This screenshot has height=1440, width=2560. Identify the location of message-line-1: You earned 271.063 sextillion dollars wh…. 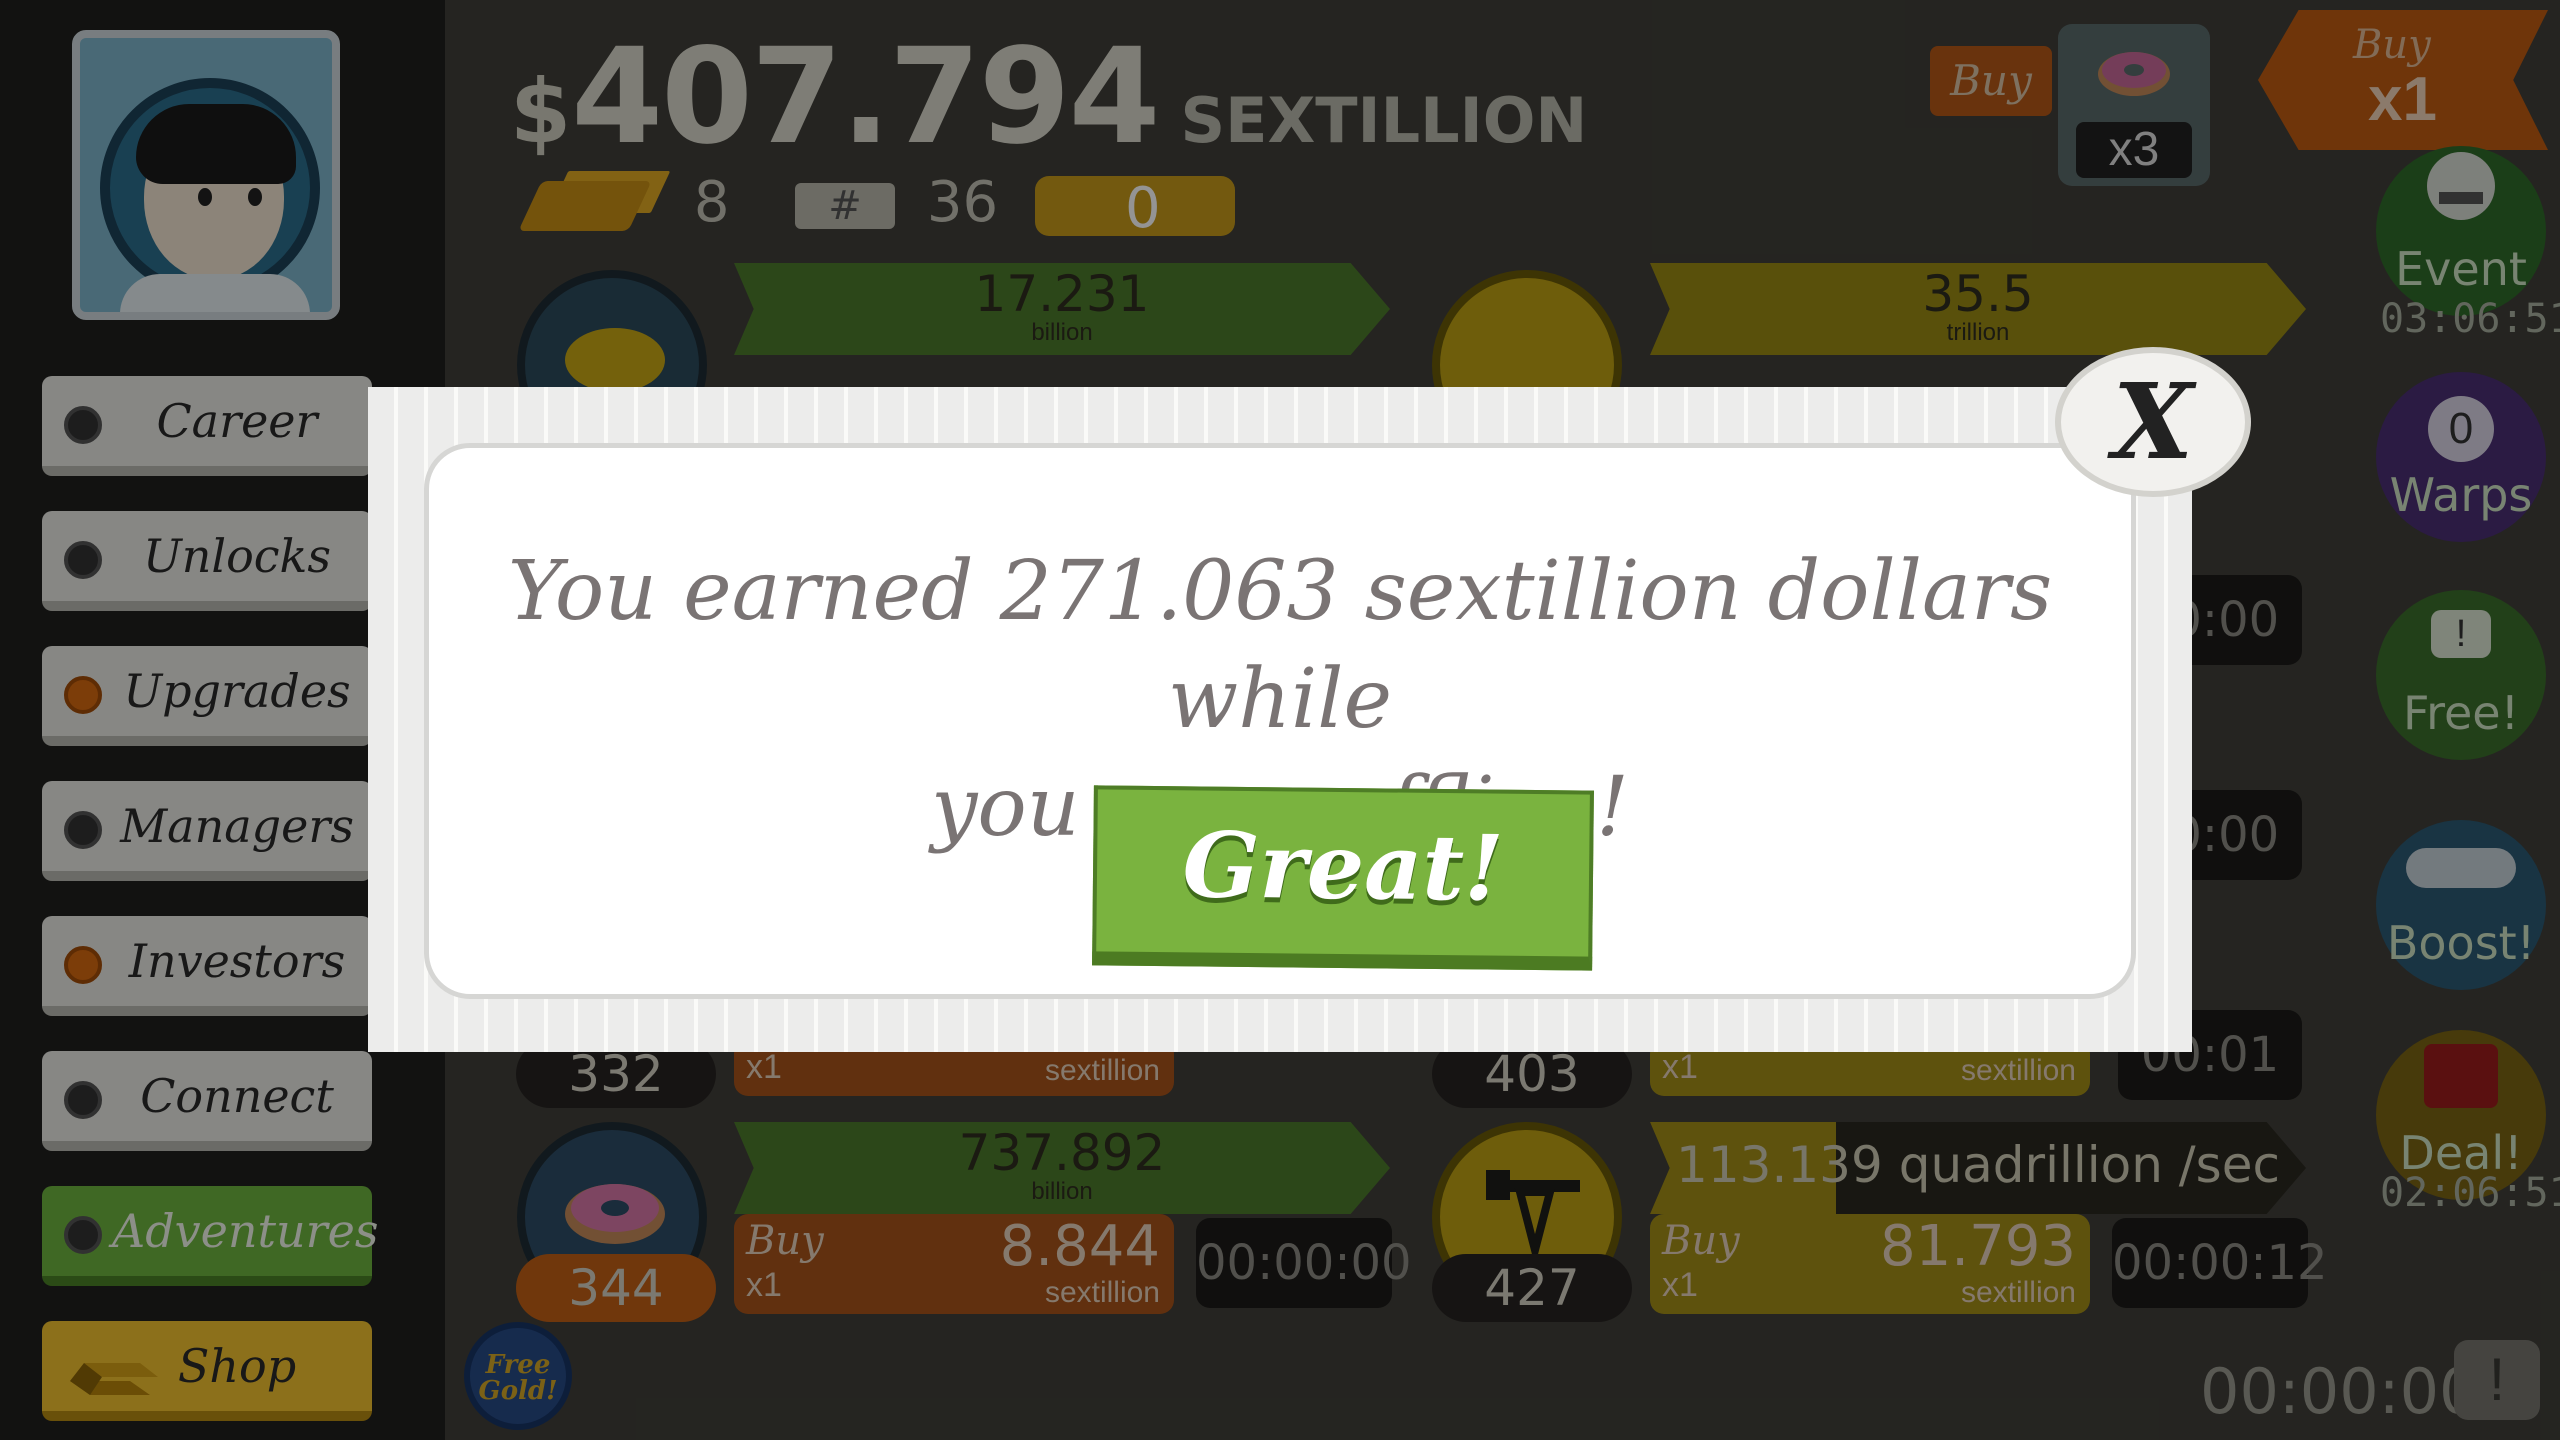
(1280, 645).